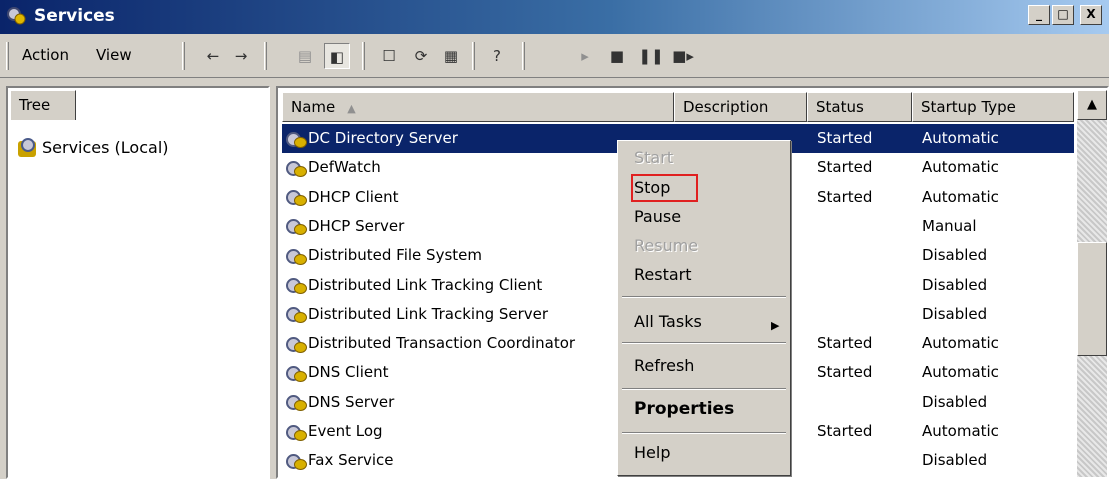  I want to click on column-header-name: Name ▲, so click(478, 107).